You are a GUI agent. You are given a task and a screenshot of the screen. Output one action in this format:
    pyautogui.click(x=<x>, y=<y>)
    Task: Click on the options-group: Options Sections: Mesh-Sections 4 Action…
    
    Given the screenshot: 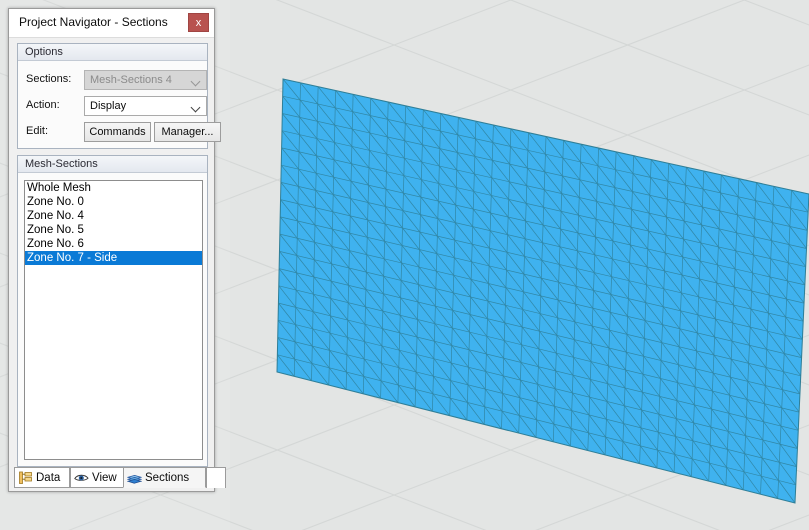 What is the action you would take?
    pyautogui.click(x=119, y=96)
    